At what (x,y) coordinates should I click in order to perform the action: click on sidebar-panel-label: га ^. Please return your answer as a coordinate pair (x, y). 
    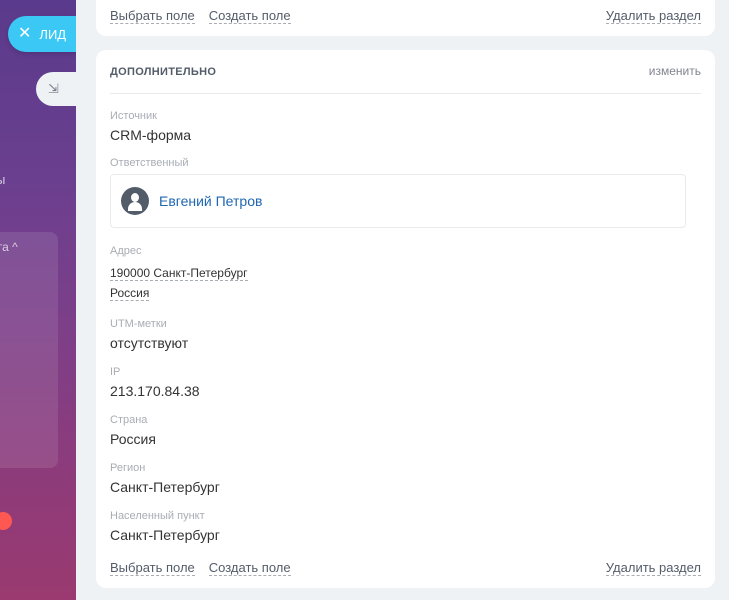
    Looking at the image, I should click on (9, 247).